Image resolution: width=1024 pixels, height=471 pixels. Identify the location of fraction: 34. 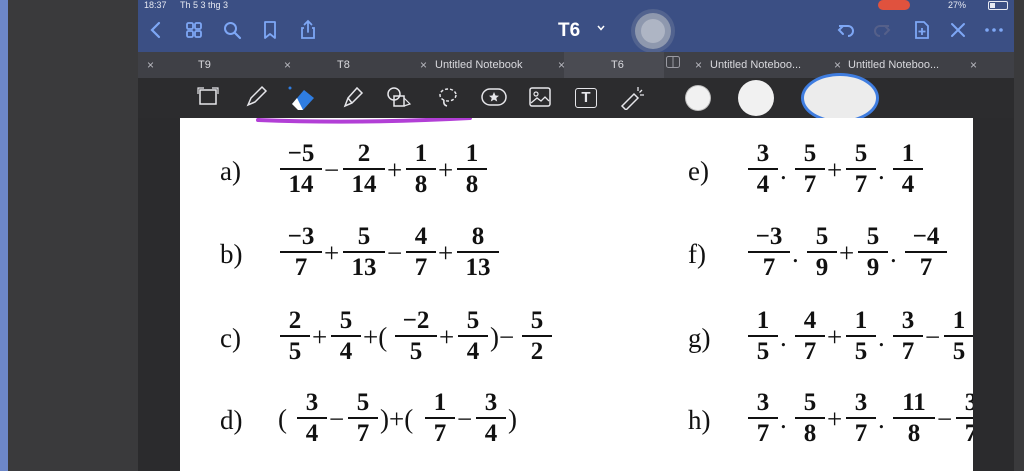
(491, 418).